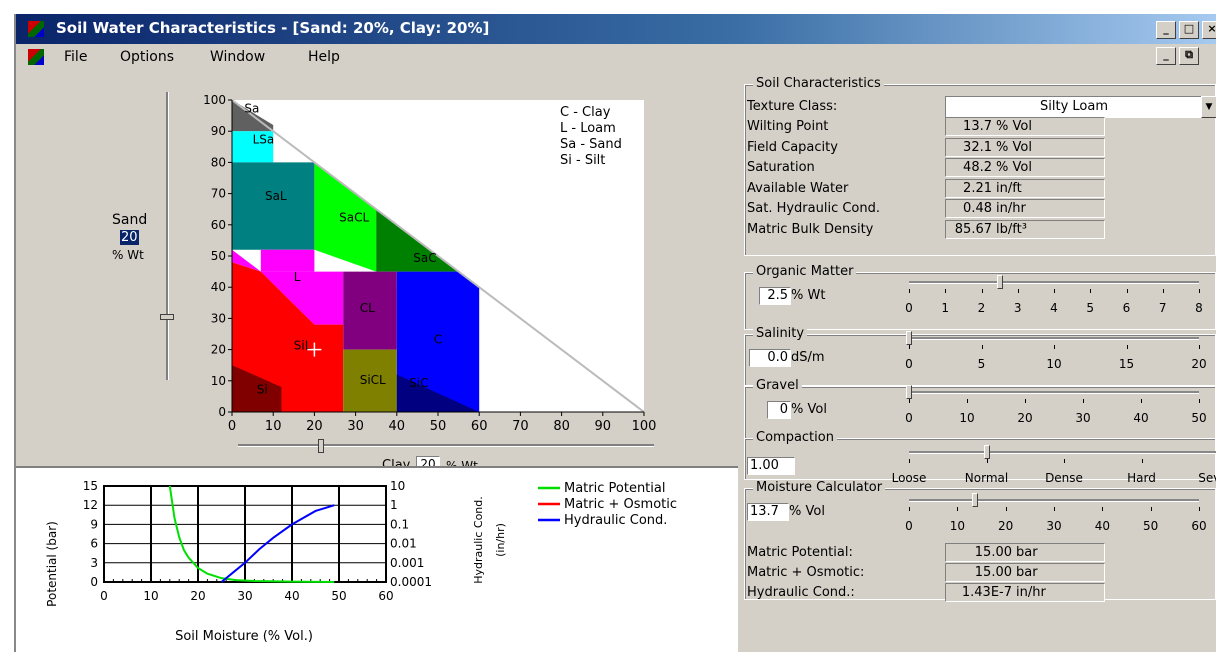  I want to click on soil-property-value-box: 13.7 % Vol, so click(1025, 126).